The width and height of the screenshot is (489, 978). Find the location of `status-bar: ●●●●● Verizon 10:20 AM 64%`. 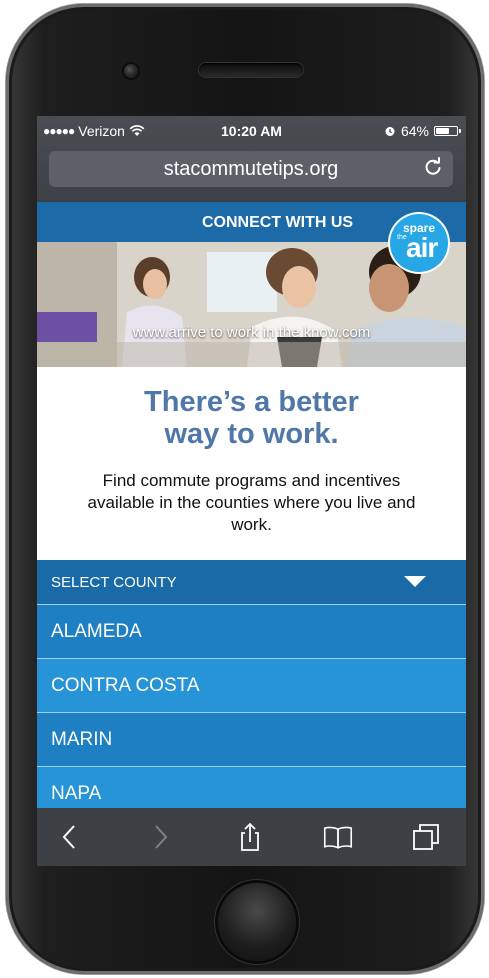

status-bar: ●●●●● Verizon 10:20 AM 64% is located at coordinates (251, 131).